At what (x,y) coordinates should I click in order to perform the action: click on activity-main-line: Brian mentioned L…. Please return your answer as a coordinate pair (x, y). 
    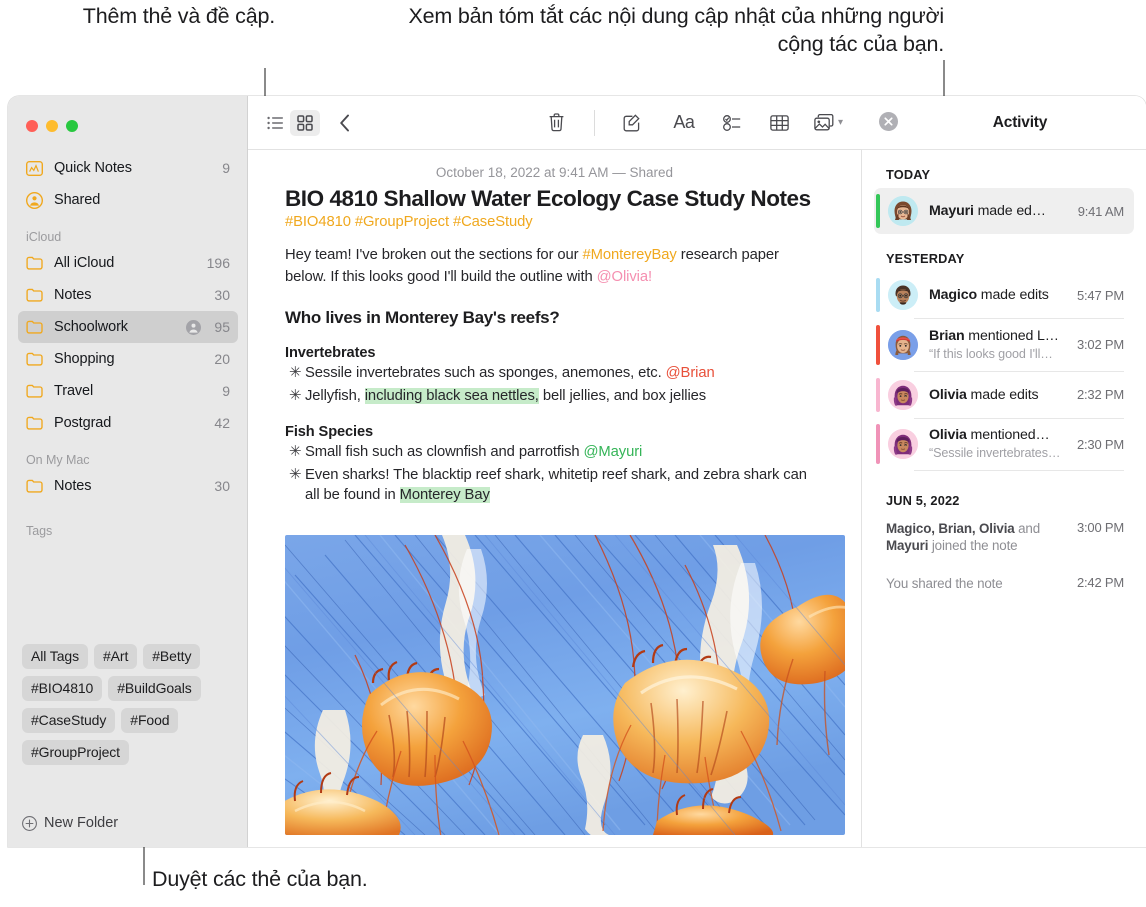
    Looking at the image, I should click on (994, 336).